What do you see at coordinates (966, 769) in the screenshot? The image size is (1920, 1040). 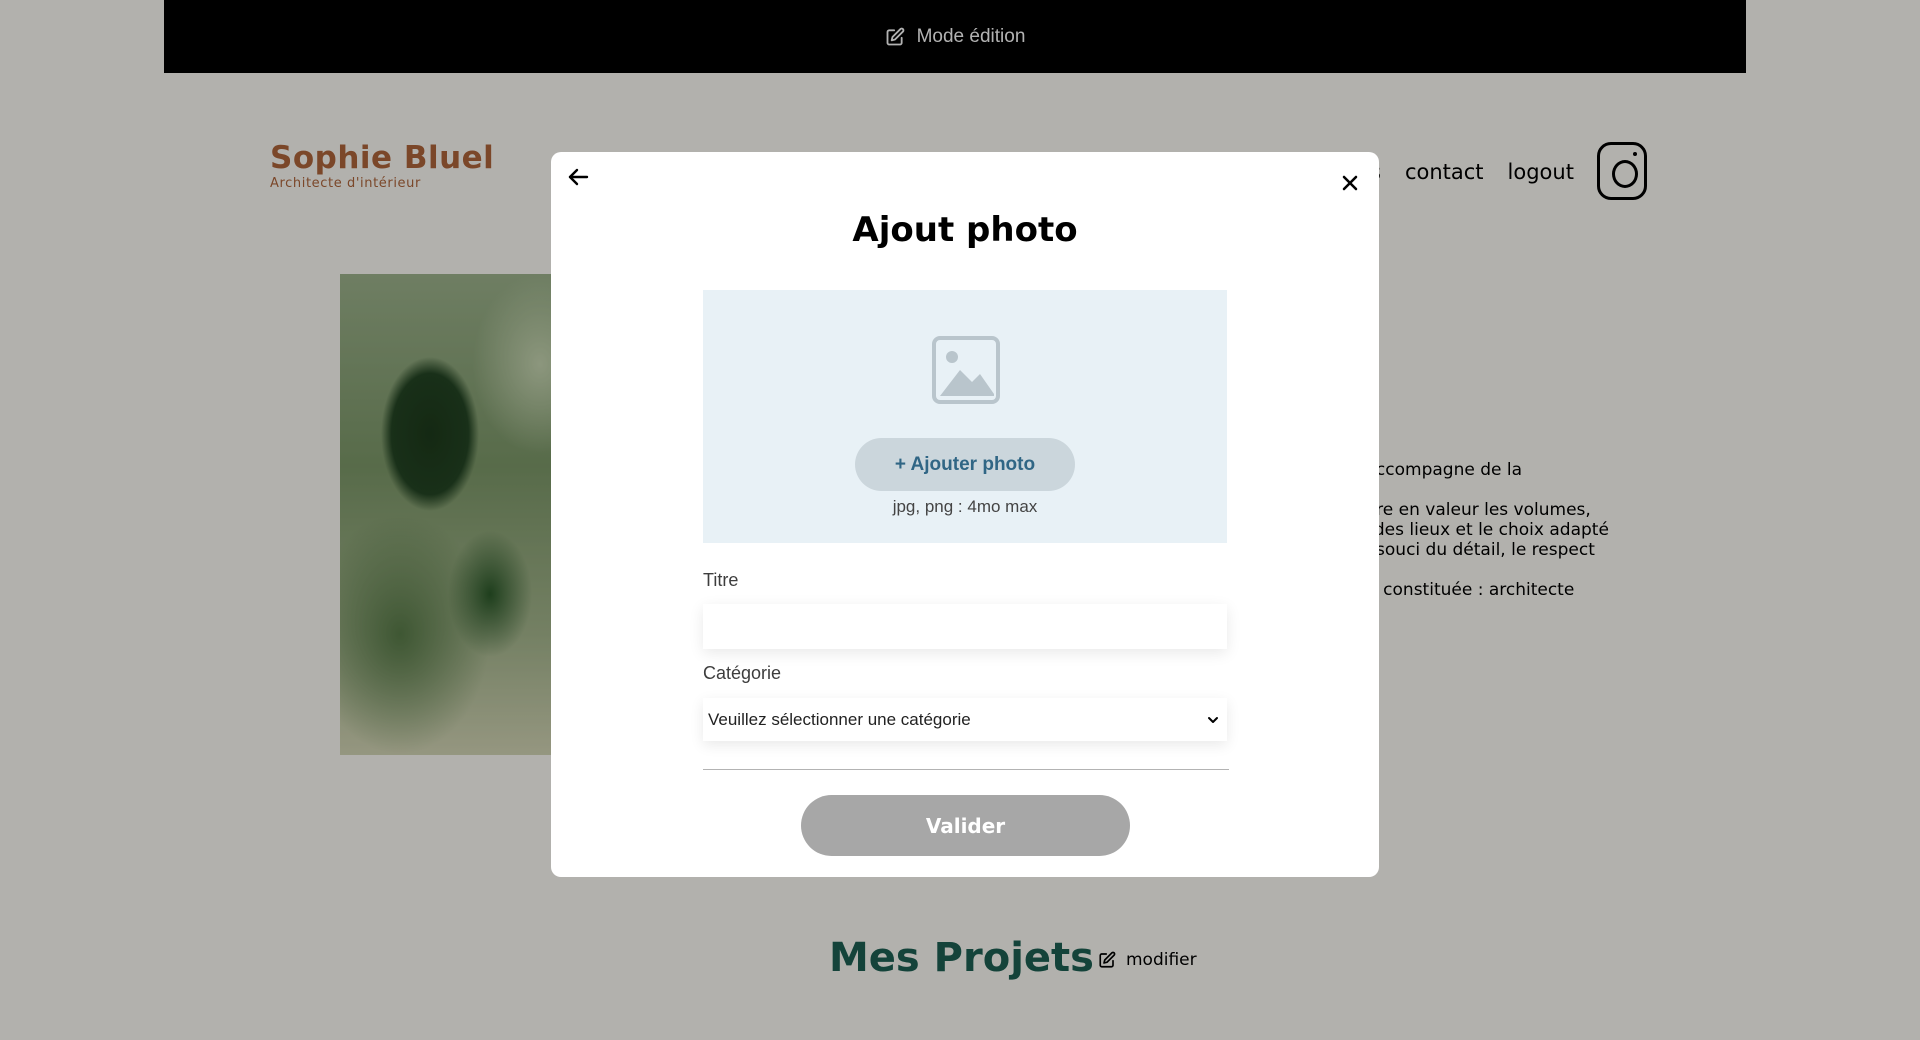 I see `form-divider` at bounding box center [966, 769].